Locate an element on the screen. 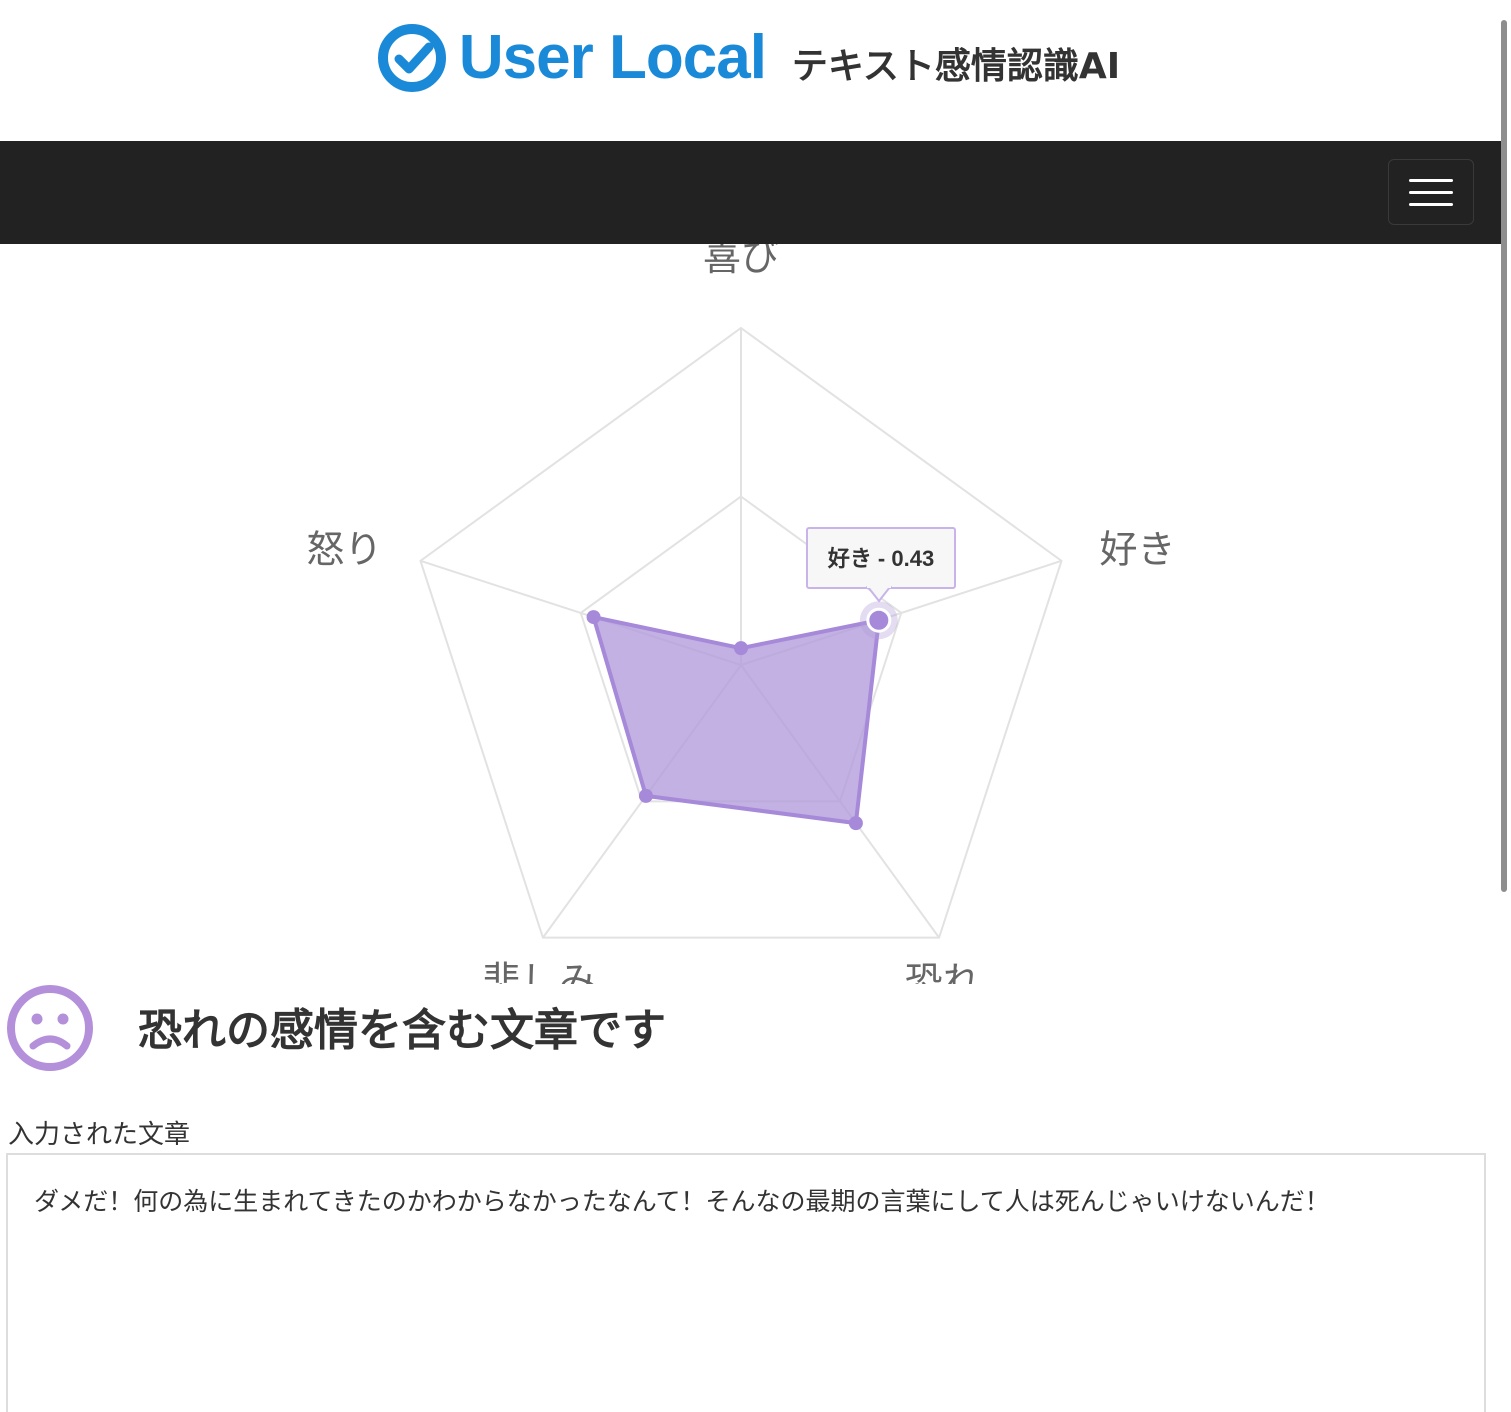 The width and height of the screenshot is (1511, 1412). menu-toggle-button is located at coordinates (1431, 192).